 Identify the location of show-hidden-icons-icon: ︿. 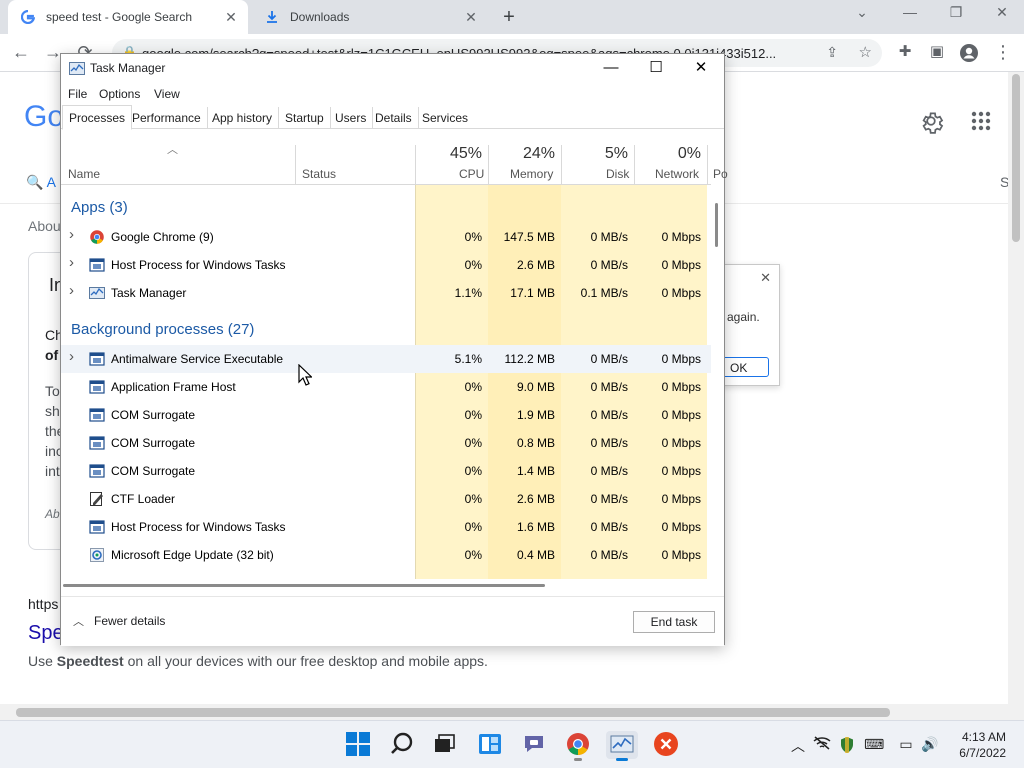
(798, 746).